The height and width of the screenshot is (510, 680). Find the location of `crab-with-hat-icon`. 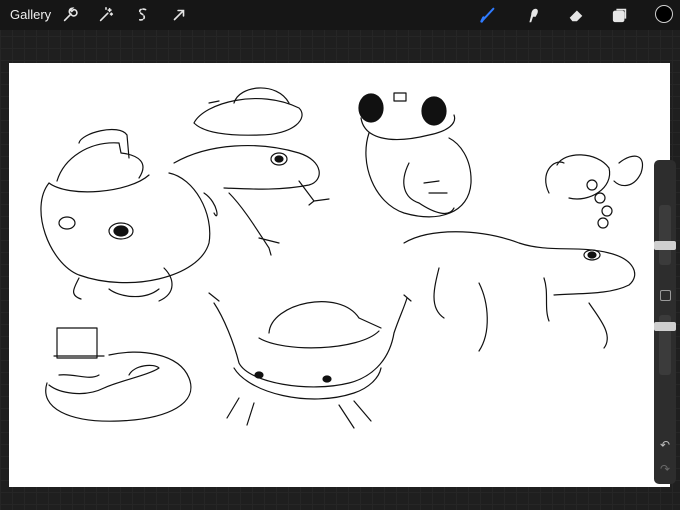

crab-with-hat-icon is located at coordinates (310, 360).